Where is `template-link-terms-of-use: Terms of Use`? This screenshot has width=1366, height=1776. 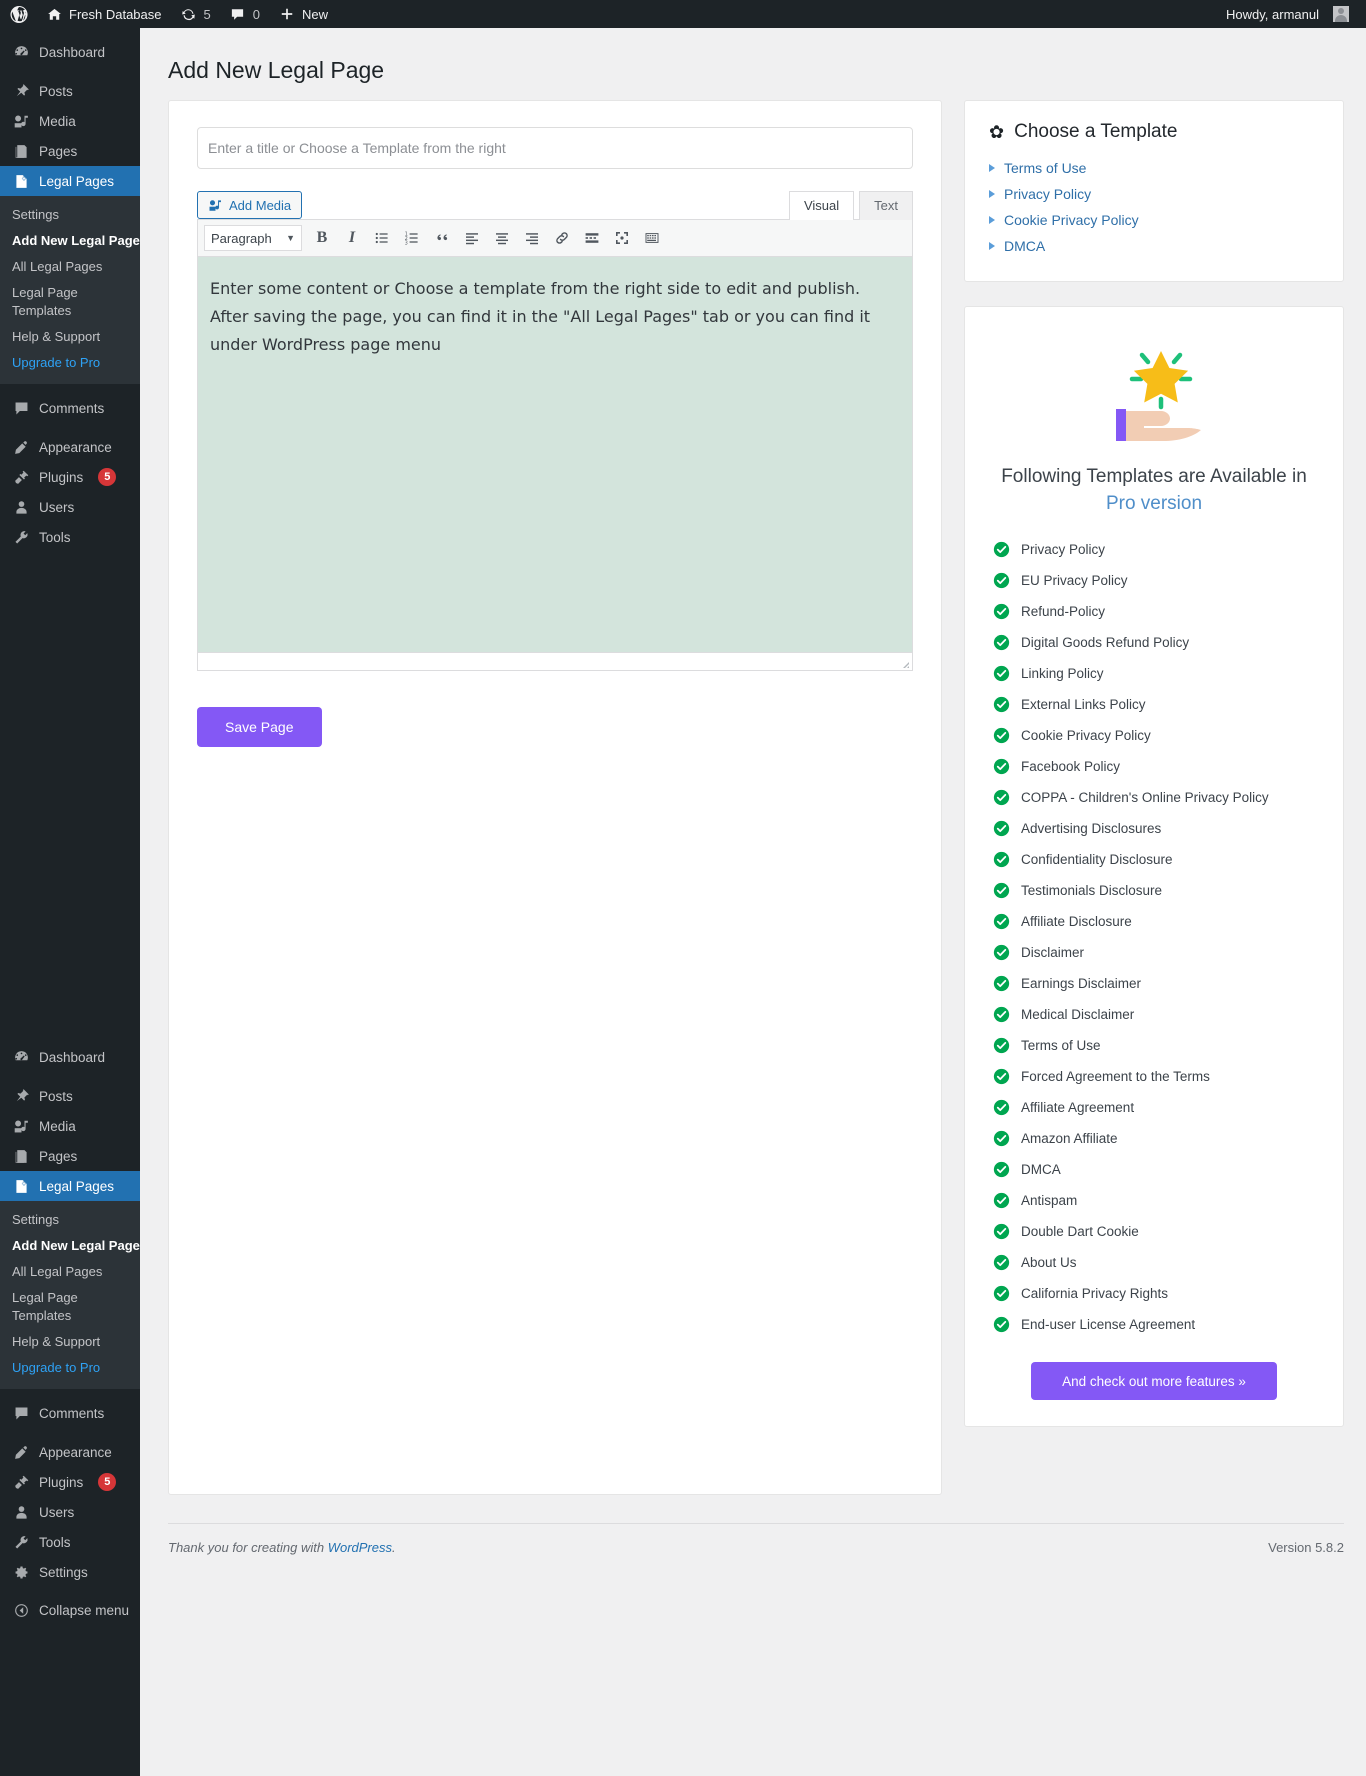 template-link-terms-of-use: Terms of Use is located at coordinates (1045, 168).